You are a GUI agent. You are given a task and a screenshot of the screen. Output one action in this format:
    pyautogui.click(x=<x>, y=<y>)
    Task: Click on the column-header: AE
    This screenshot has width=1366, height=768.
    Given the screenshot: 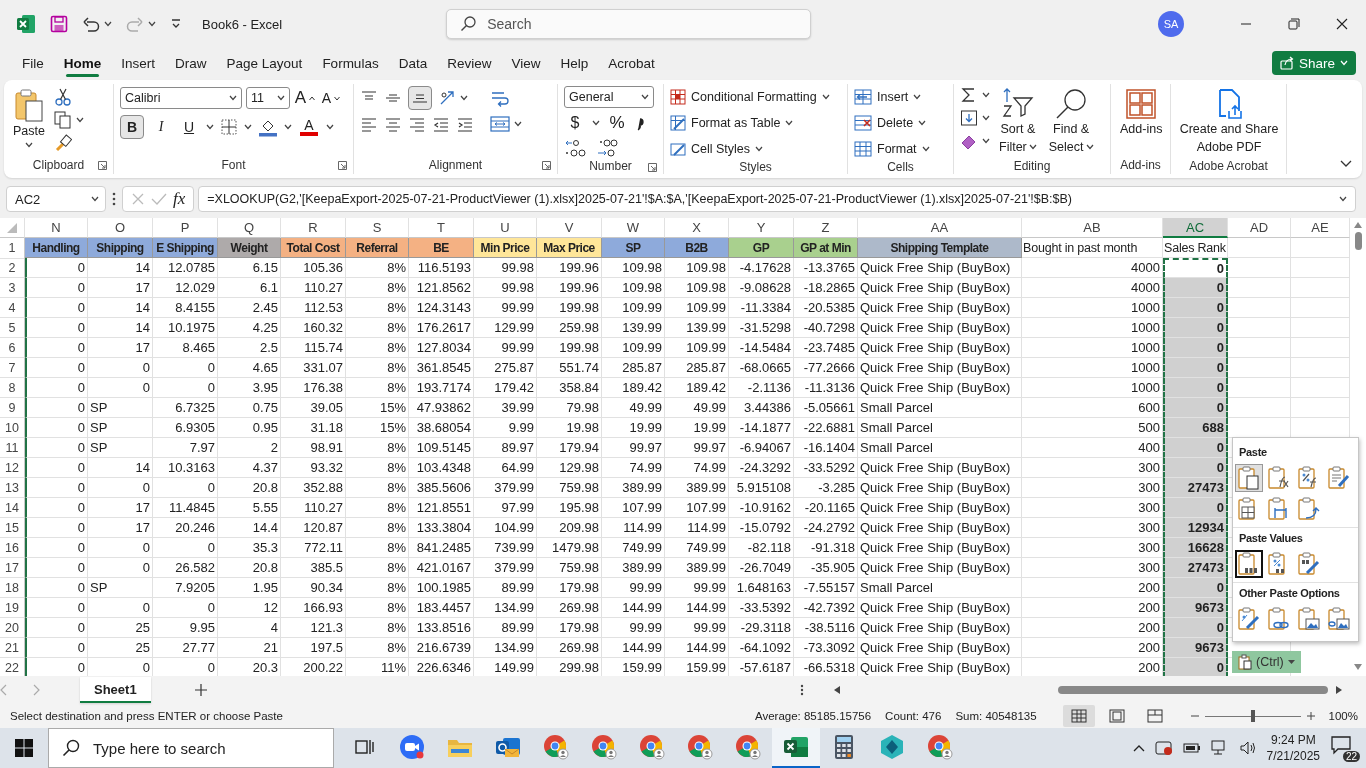 What is the action you would take?
    pyautogui.click(x=1320, y=228)
    